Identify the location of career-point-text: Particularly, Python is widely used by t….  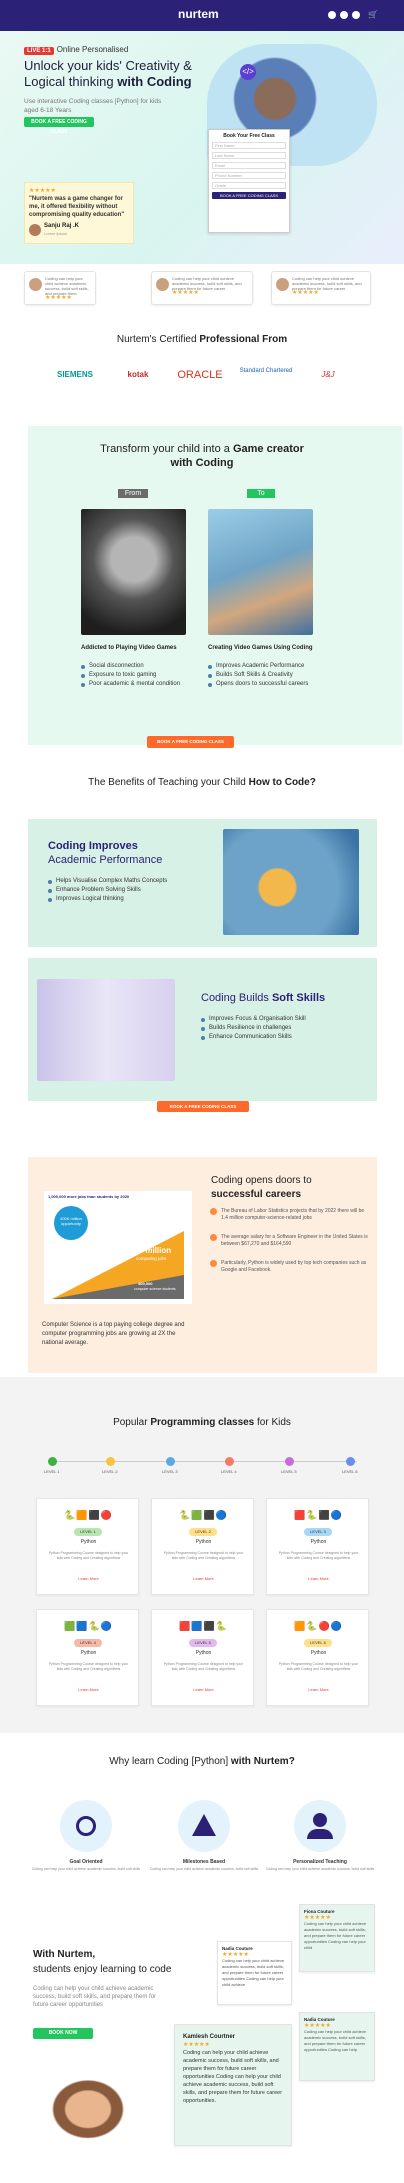
(294, 1266).